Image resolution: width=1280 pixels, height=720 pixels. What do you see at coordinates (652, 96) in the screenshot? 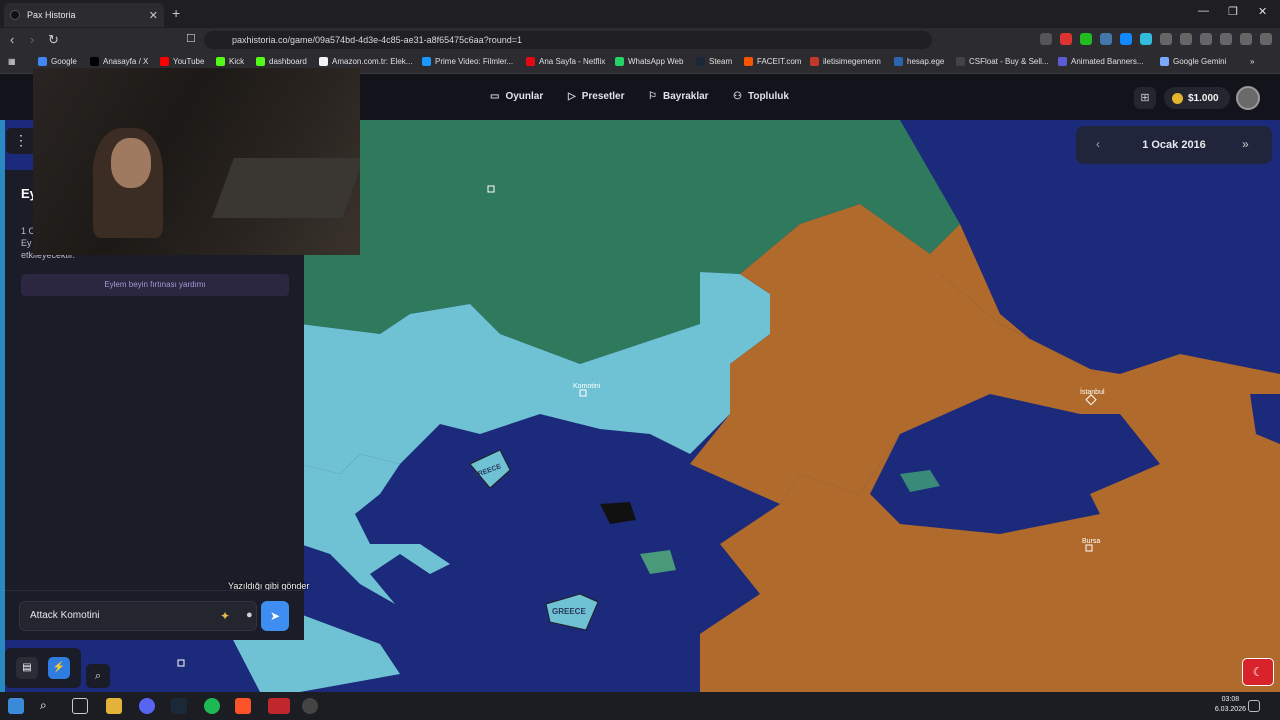
I see `flag-icon: ⚐` at bounding box center [652, 96].